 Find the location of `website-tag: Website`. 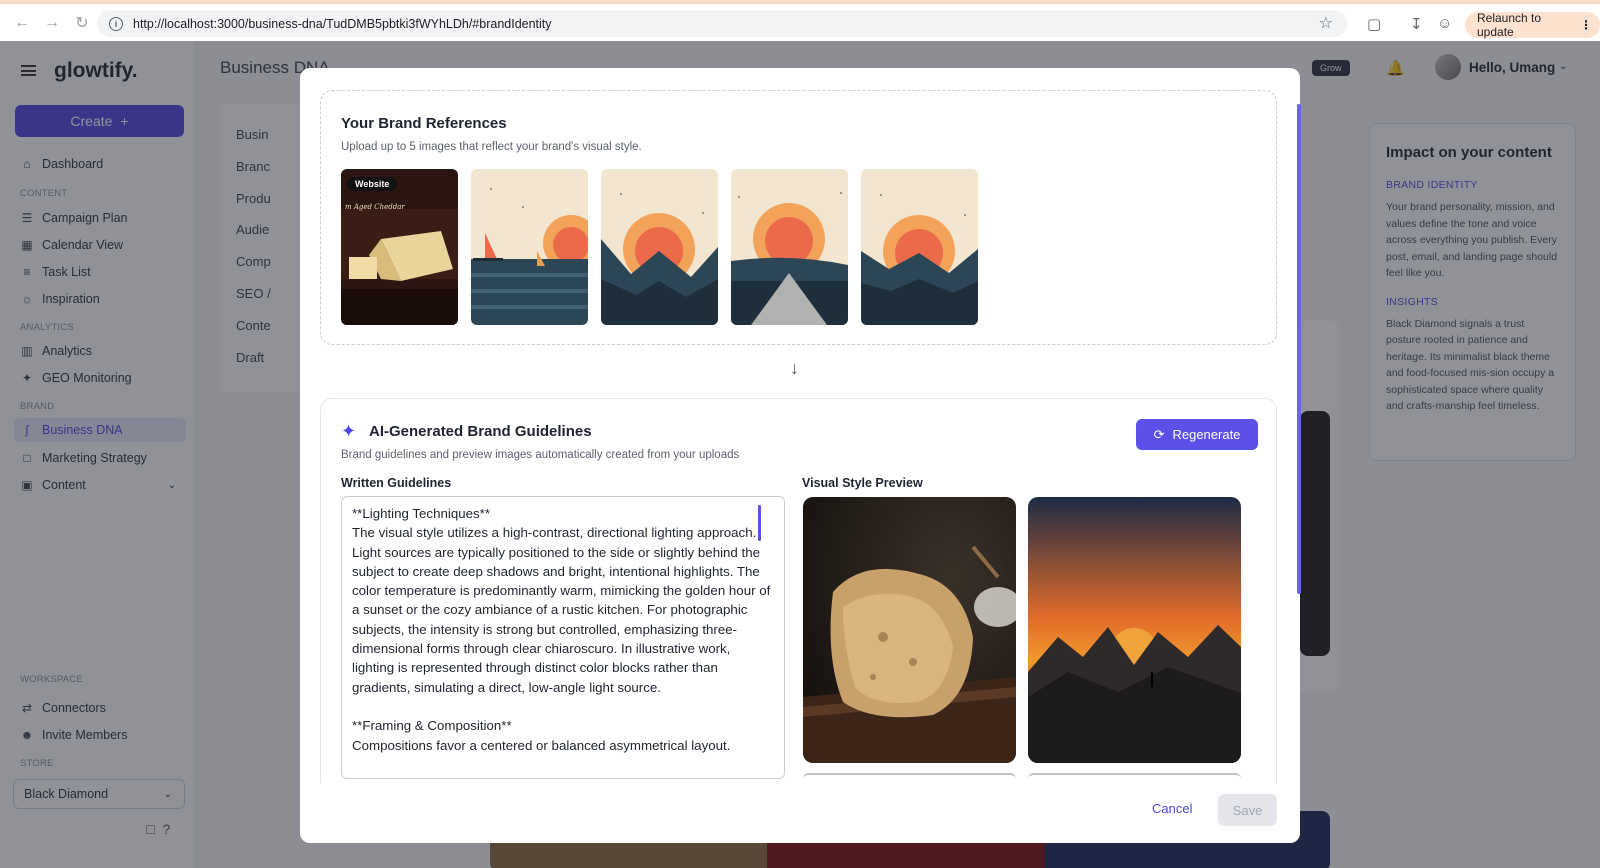

website-tag: Website is located at coordinates (372, 184).